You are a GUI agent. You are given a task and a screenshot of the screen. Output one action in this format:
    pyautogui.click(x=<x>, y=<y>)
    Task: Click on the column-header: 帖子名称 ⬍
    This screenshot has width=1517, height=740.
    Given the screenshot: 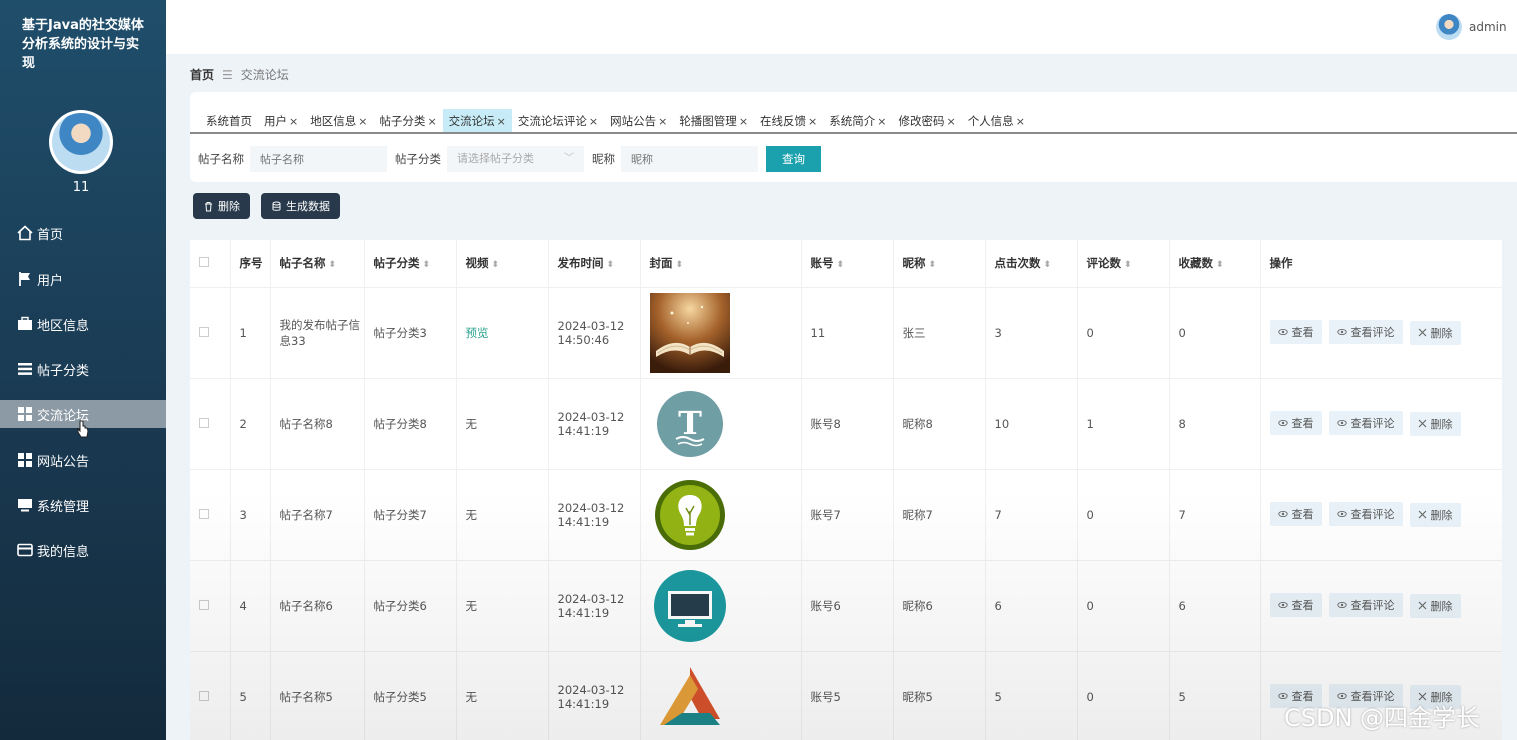 What is the action you would take?
    pyautogui.click(x=317, y=264)
    